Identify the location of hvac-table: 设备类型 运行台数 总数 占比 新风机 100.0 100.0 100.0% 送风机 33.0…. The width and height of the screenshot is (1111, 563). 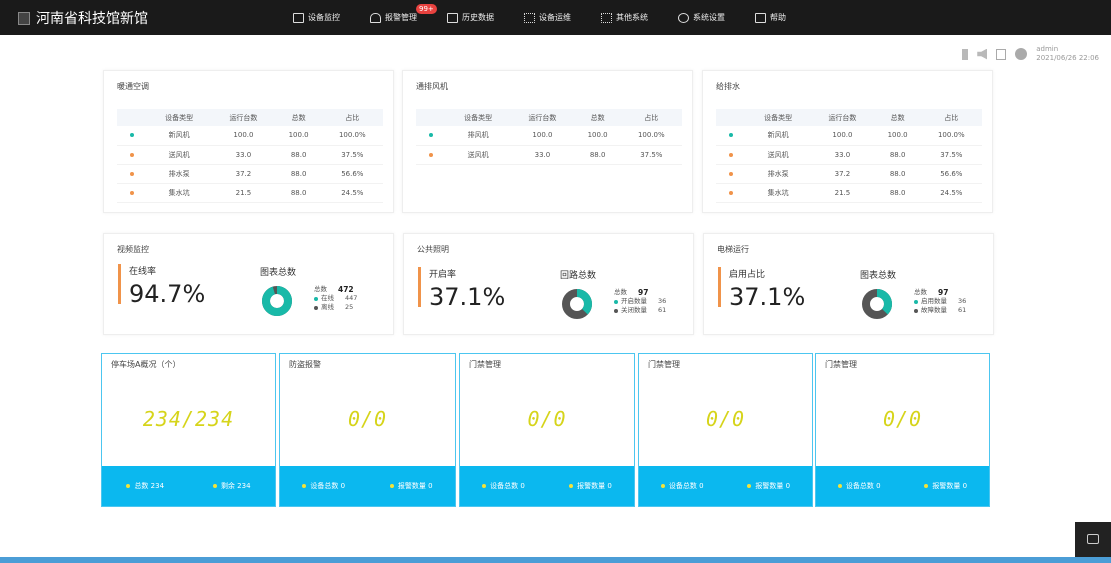
(250, 156).